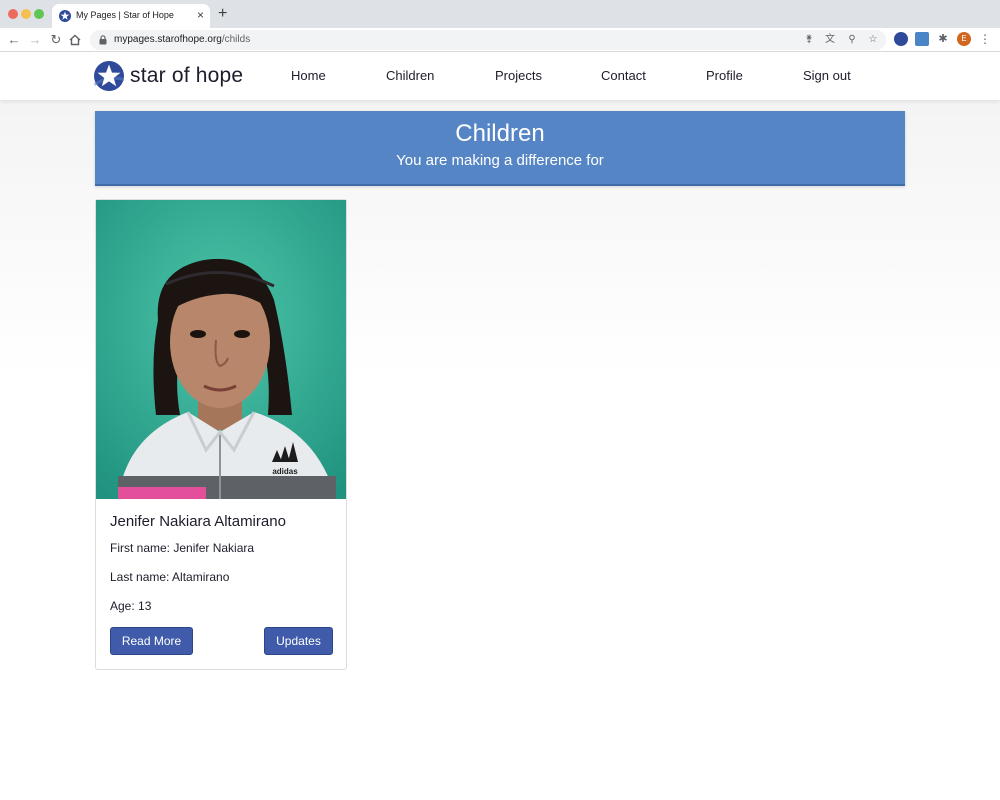  Describe the element at coordinates (182, 548) in the screenshot. I see `child-first-name: First name: Jenifer Nakiara` at that location.